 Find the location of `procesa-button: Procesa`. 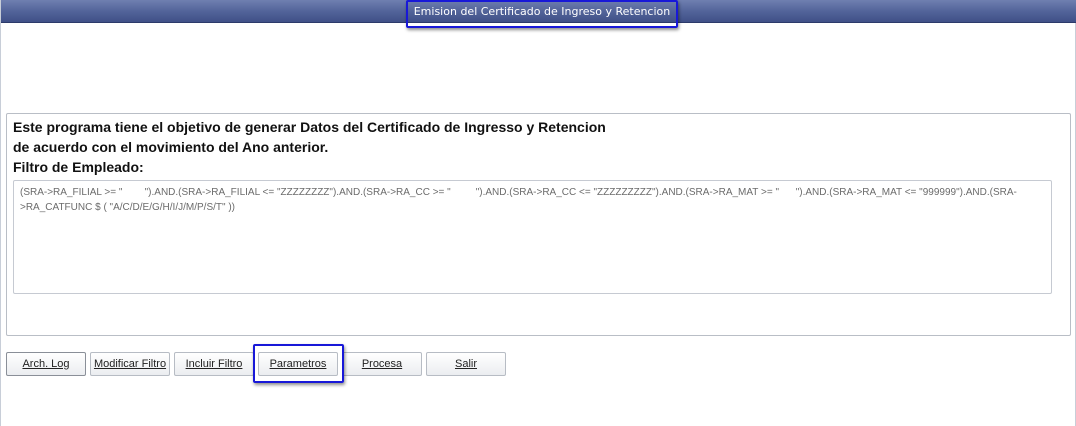

procesa-button: Procesa is located at coordinates (382, 364).